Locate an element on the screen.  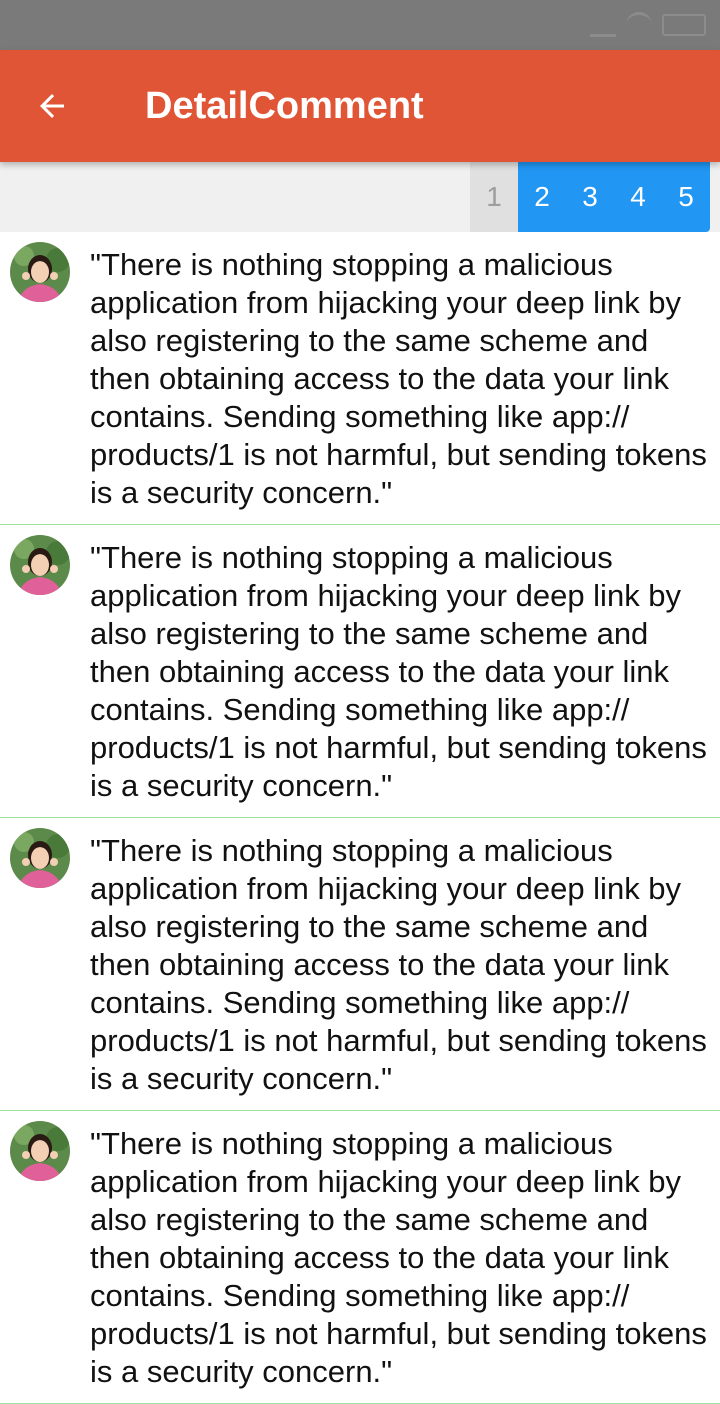
back-button is located at coordinates (52, 106).